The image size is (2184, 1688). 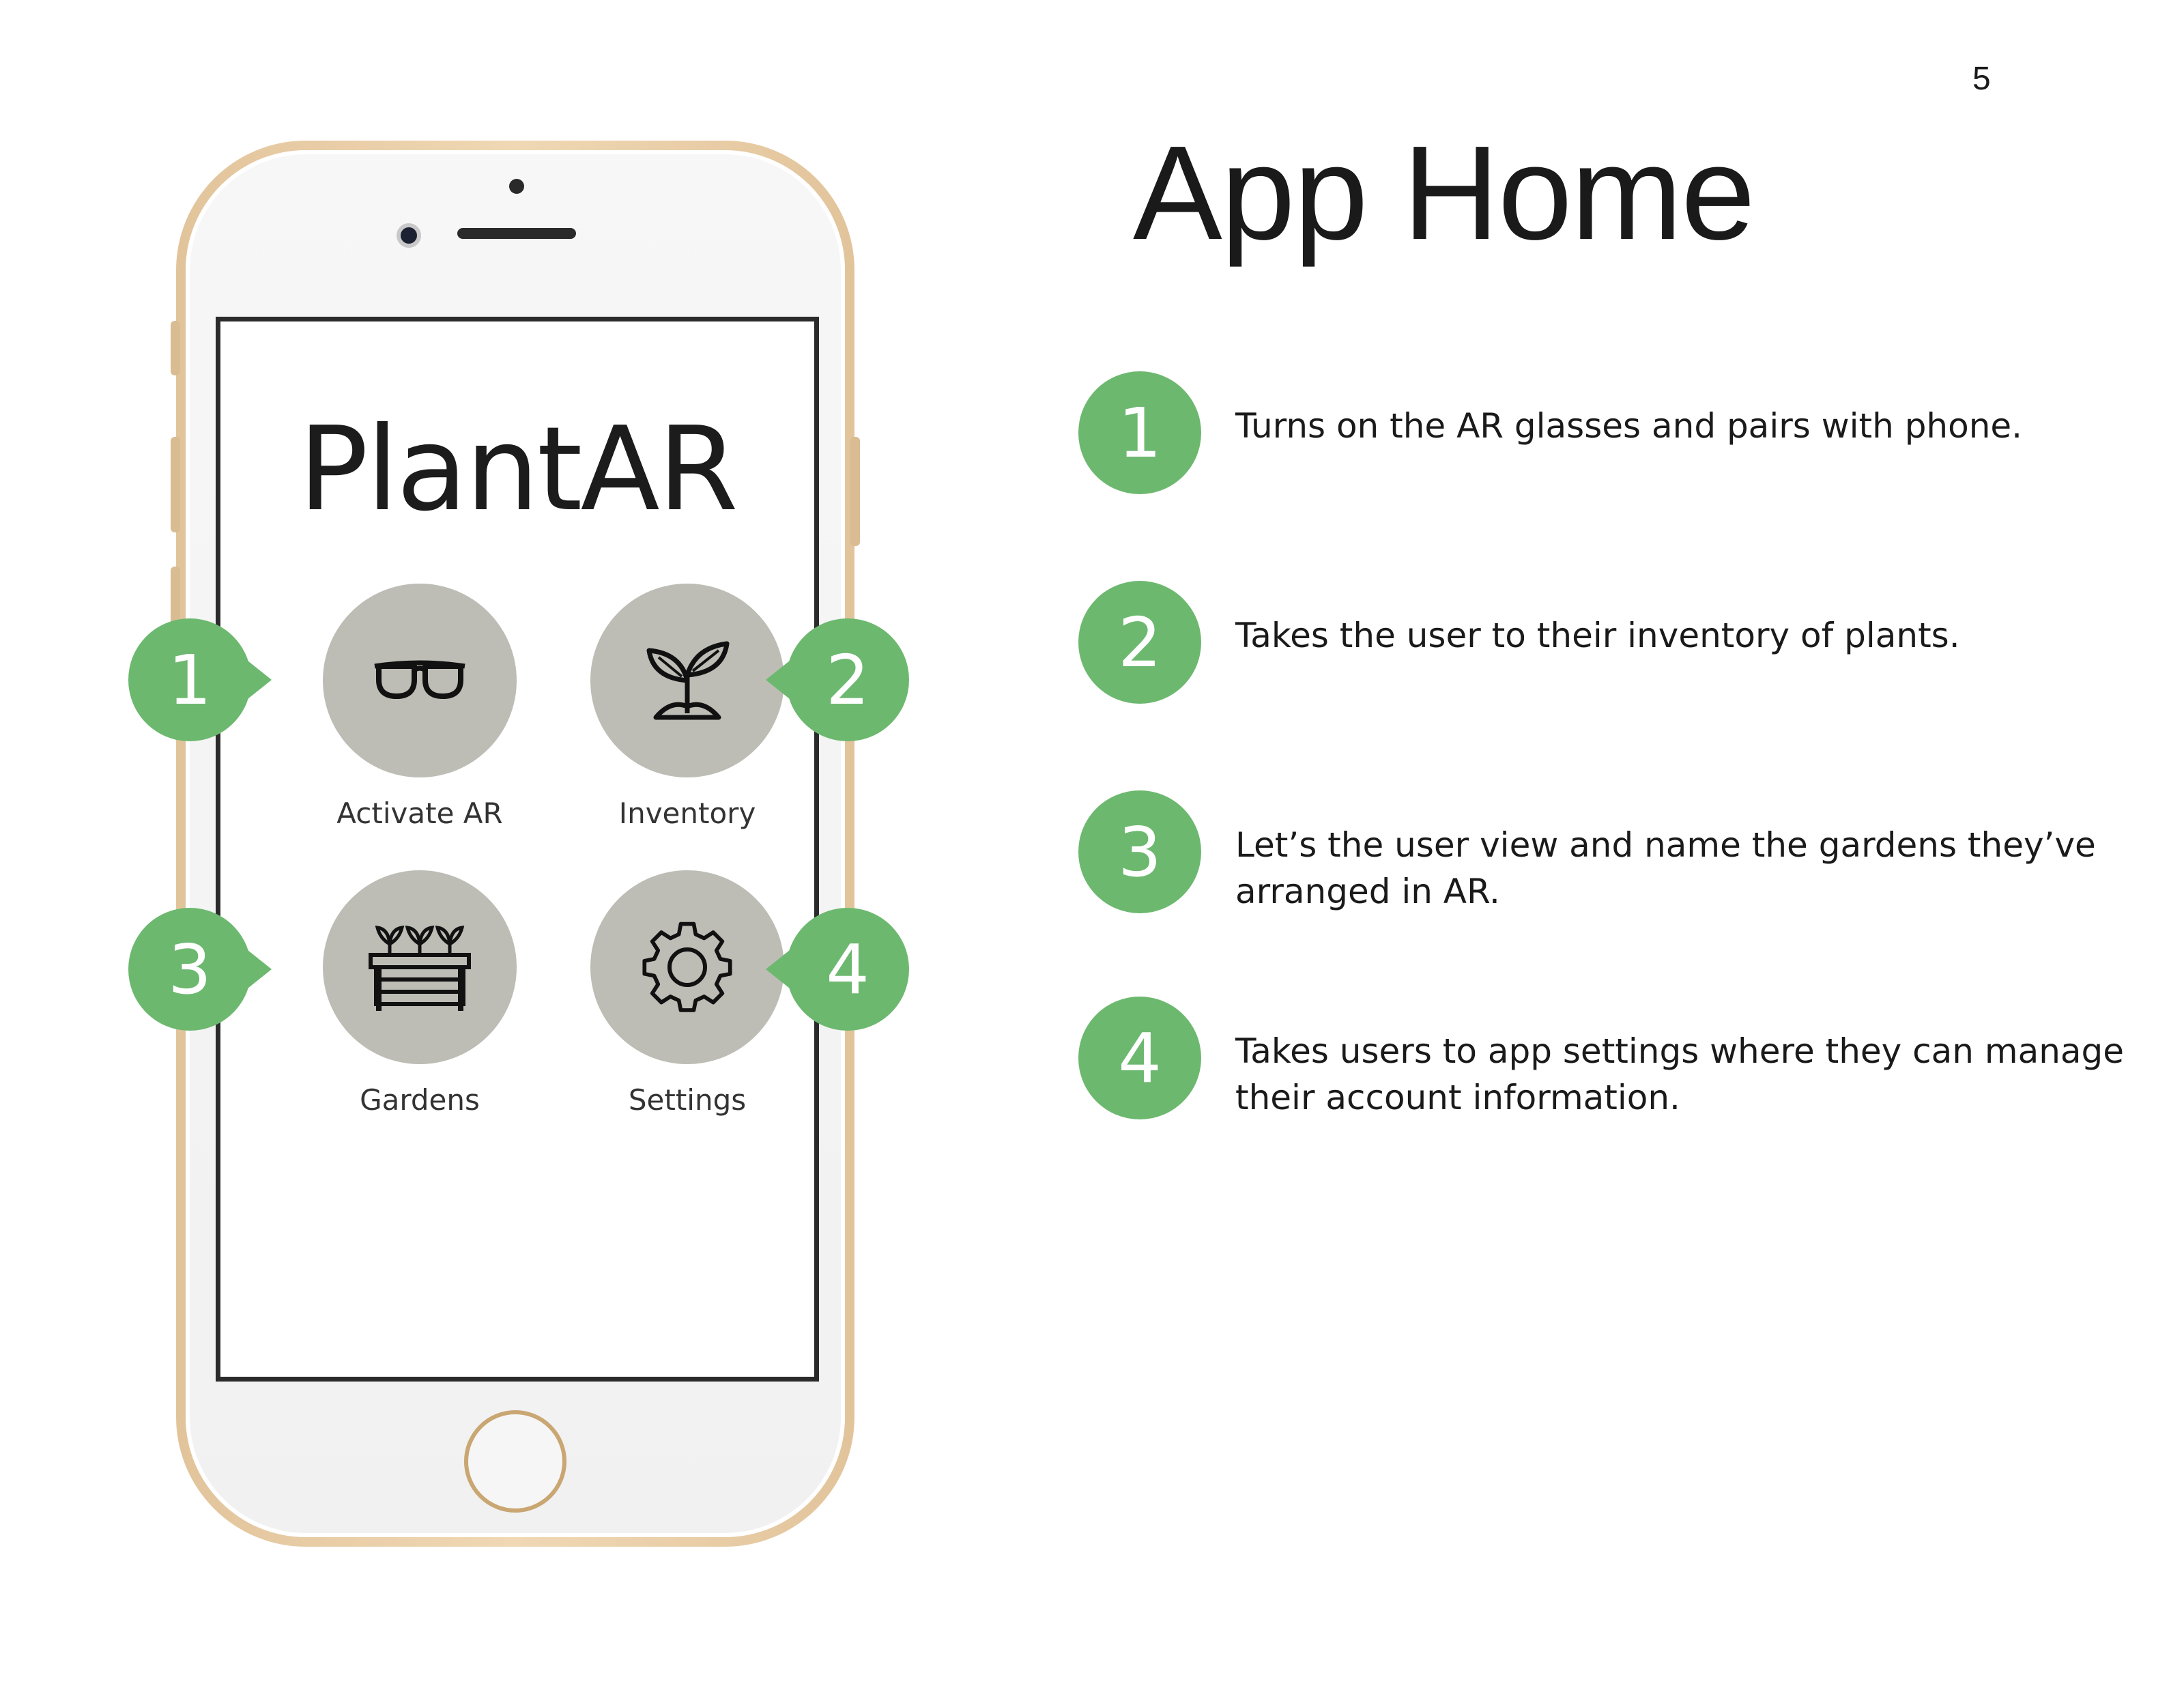 What do you see at coordinates (175, 484) in the screenshot?
I see `phone-volume-up-button` at bounding box center [175, 484].